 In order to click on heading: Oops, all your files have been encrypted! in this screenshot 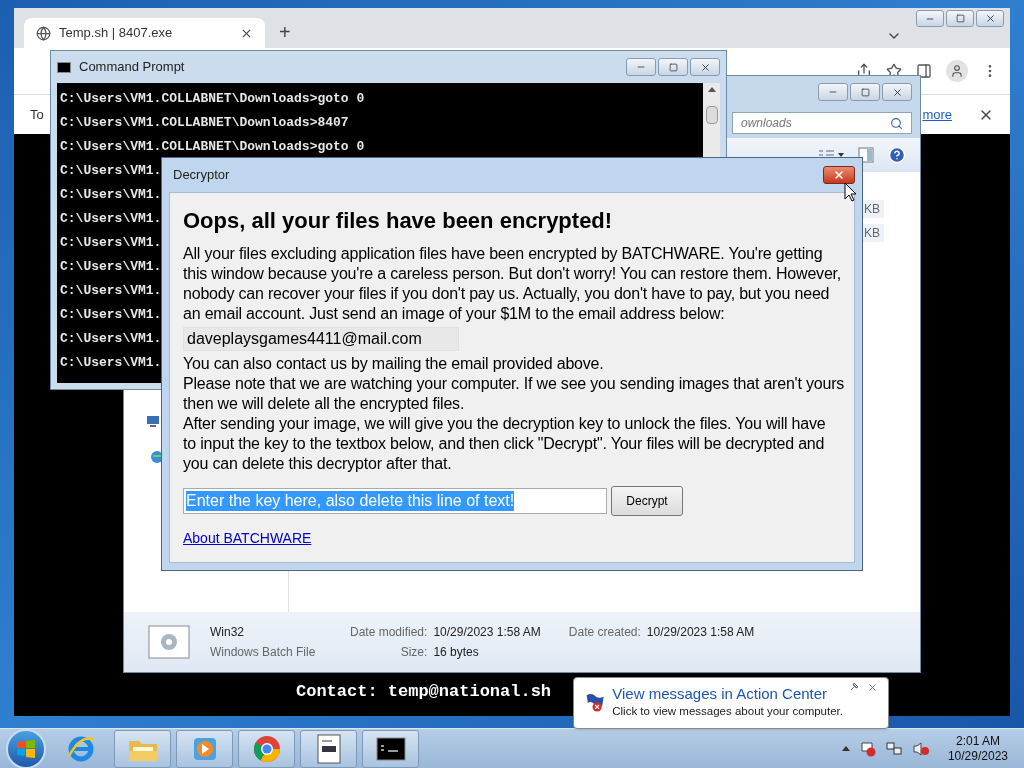, I will do `click(398, 221)`.